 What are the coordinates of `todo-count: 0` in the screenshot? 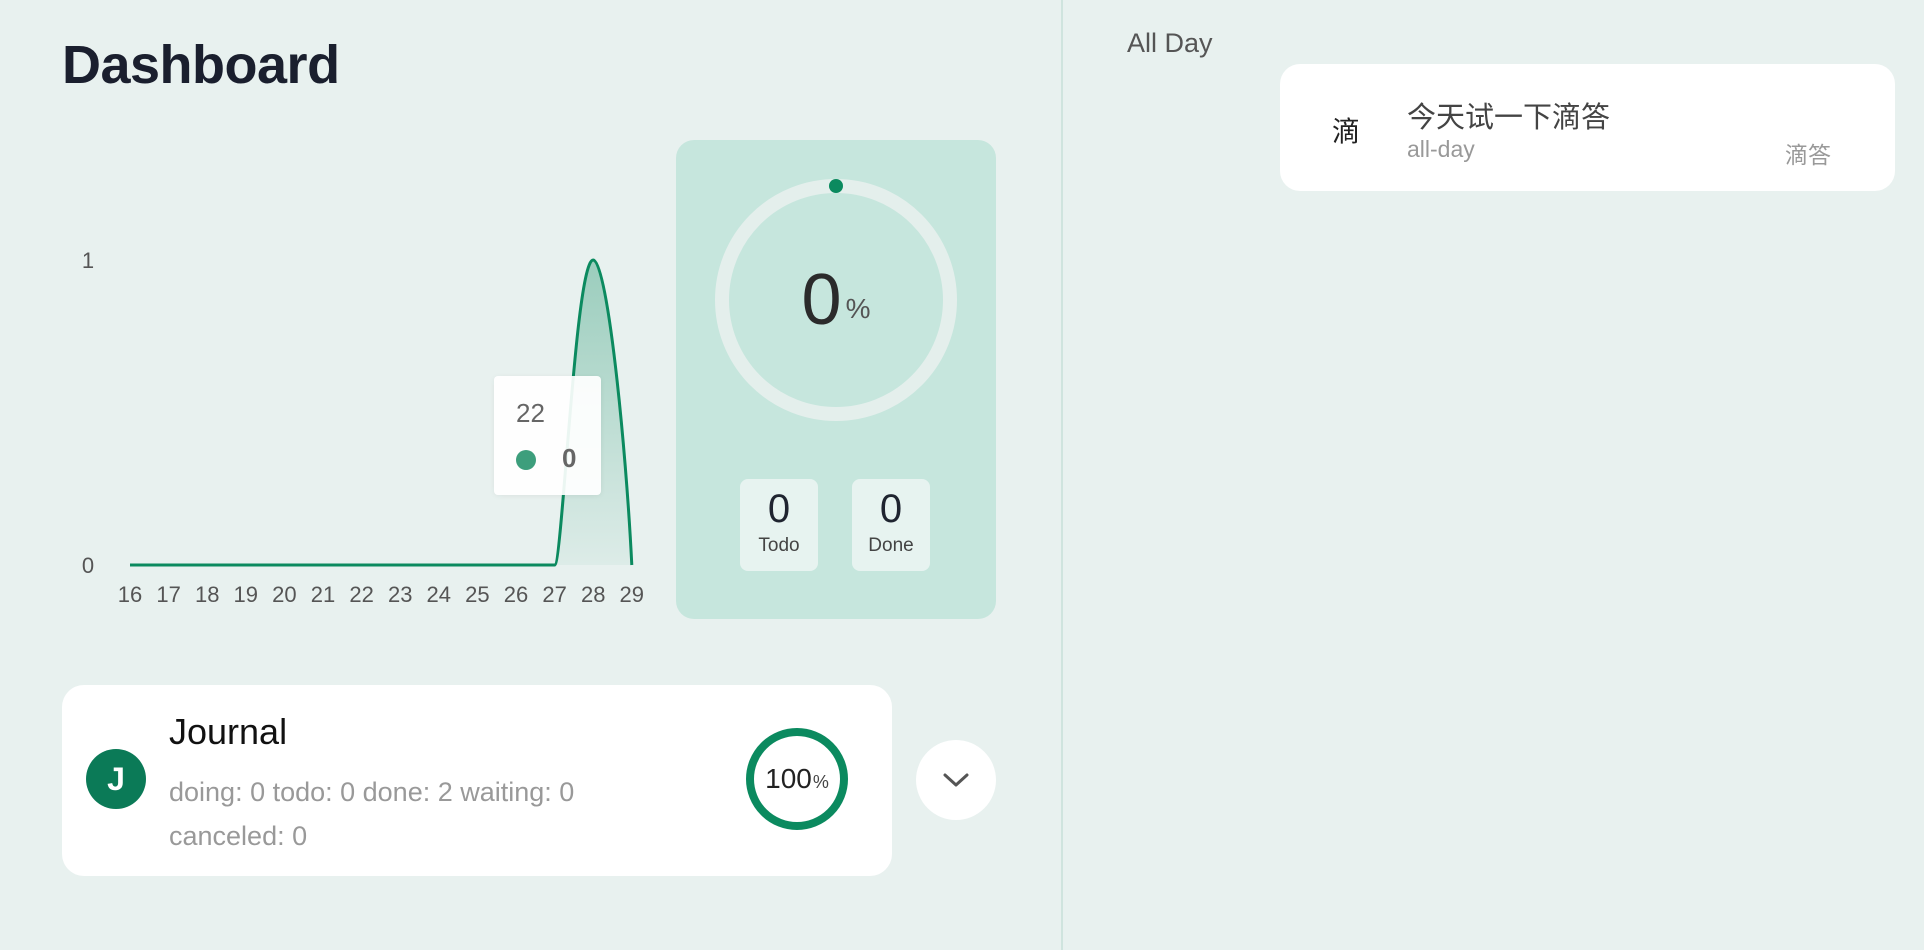 It's located at (779, 509).